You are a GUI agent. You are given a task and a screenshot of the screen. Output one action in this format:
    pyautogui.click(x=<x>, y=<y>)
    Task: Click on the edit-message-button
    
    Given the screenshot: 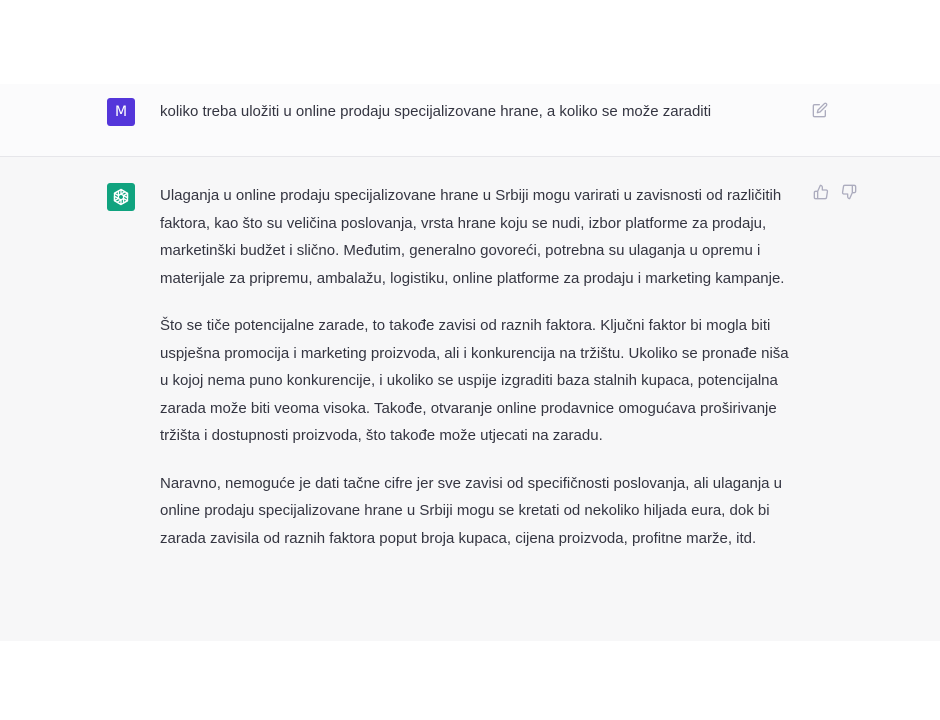 What is the action you would take?
    pyautogui.click(x=820, y=110)
    